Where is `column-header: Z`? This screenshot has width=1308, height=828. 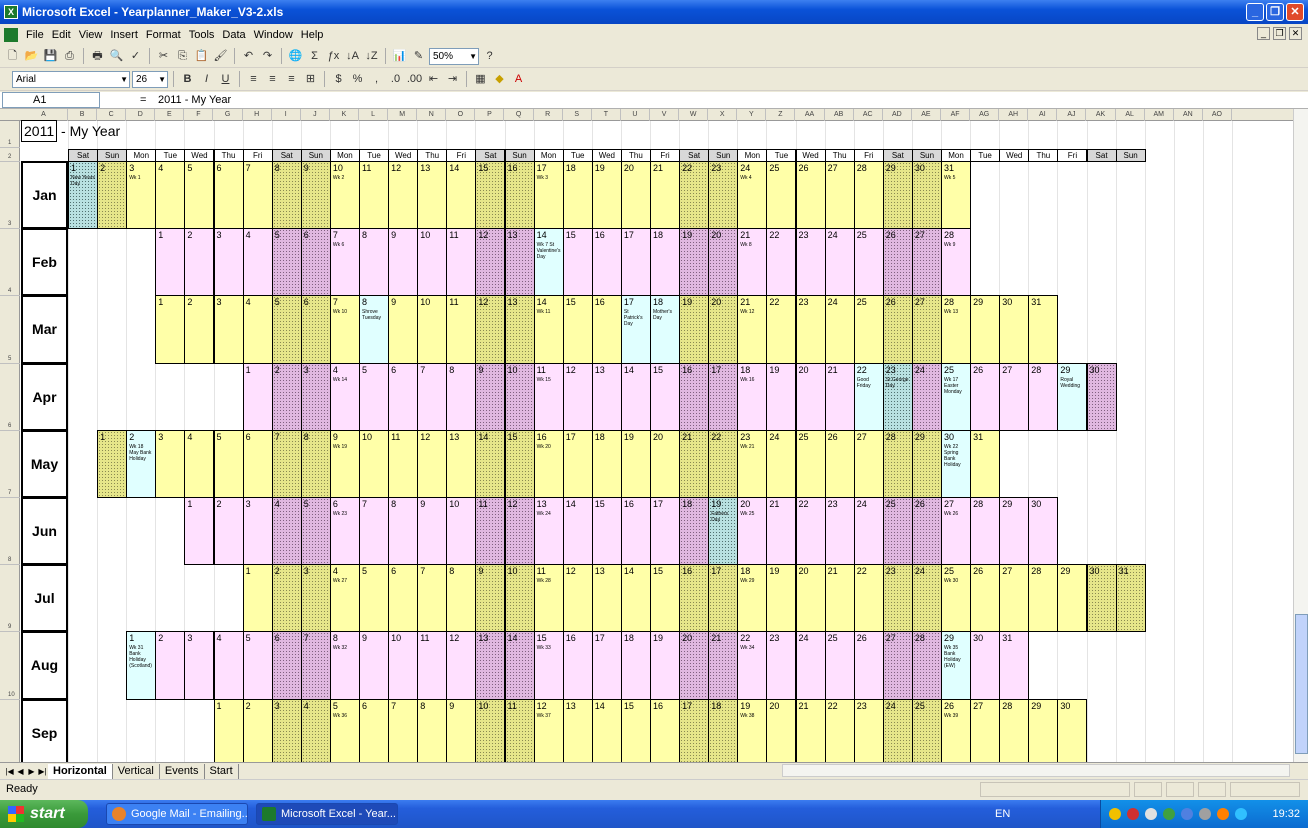
column-header: Z is located at coordinates (781, 115).